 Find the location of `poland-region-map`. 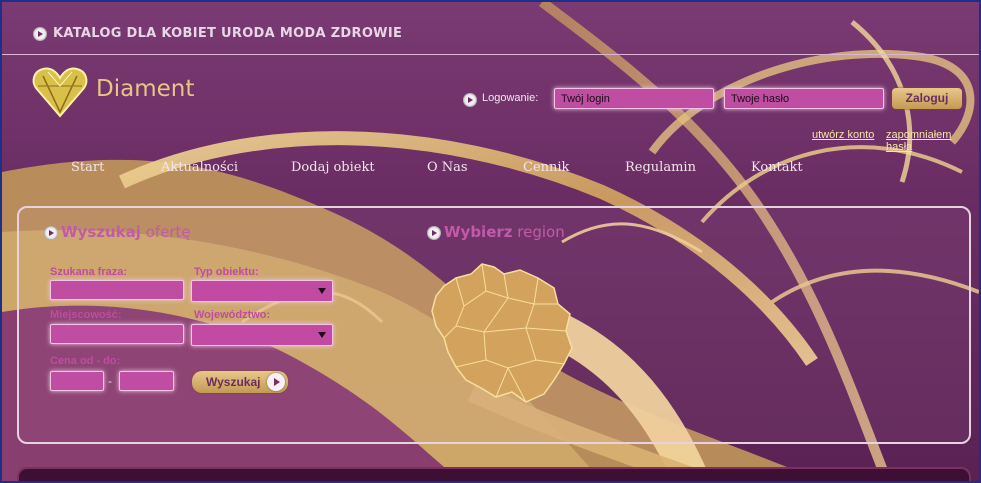

poland-region-map is located at coordinates (501, 331).